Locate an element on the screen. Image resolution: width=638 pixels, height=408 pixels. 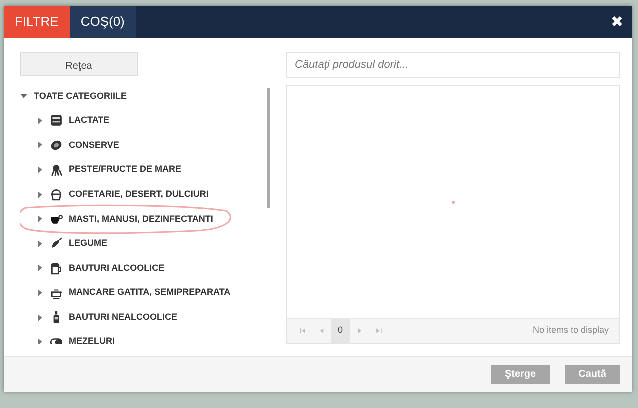
tab: FILTRE is located at coordinates (37, 22).